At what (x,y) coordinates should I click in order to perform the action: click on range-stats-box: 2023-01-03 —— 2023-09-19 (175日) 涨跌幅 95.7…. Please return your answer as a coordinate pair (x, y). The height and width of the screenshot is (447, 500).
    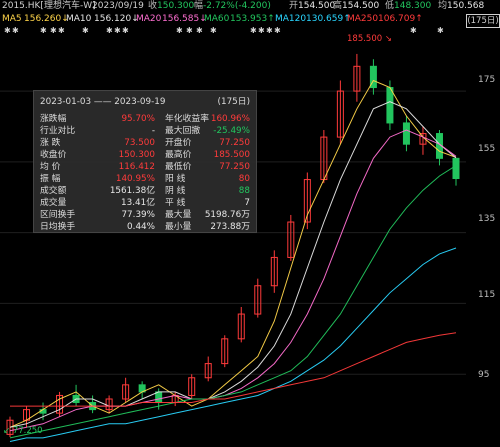
    Looking at the image, I should click on (145, 161).